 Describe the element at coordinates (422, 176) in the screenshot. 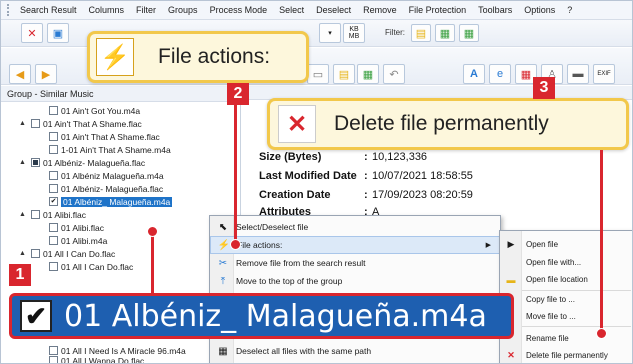

I see `modified-value: 10/07/2021 18:58:55` at that location.